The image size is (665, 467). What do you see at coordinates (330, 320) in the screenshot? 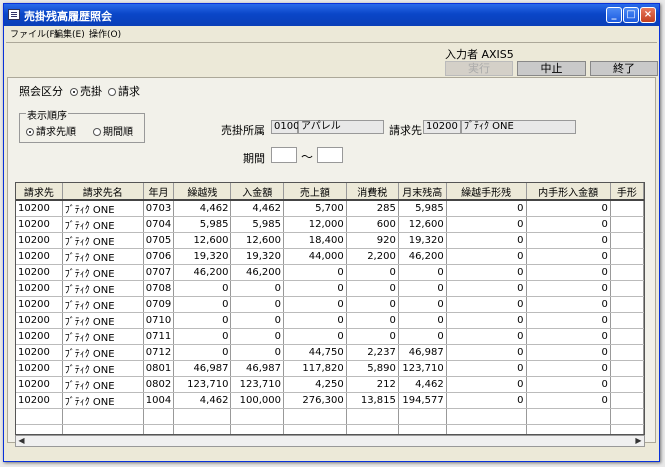
I see `table-row: 10200 ﾌﾞﾃｨｸ ONE 0710 0 0 0 0 0 0 0` at bounding box center [330, 320].